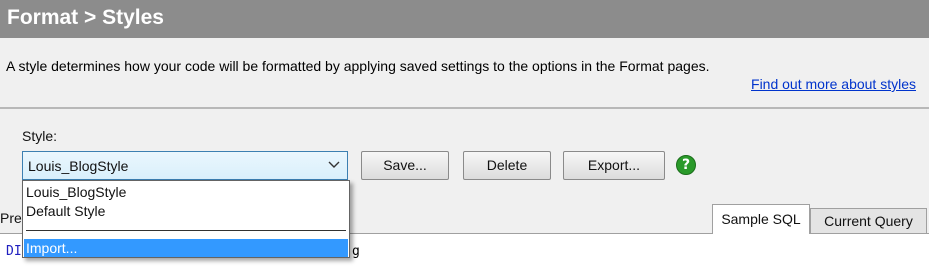  I want to click on style-combobox: Louis_BlogStyle, so click(185, 165).